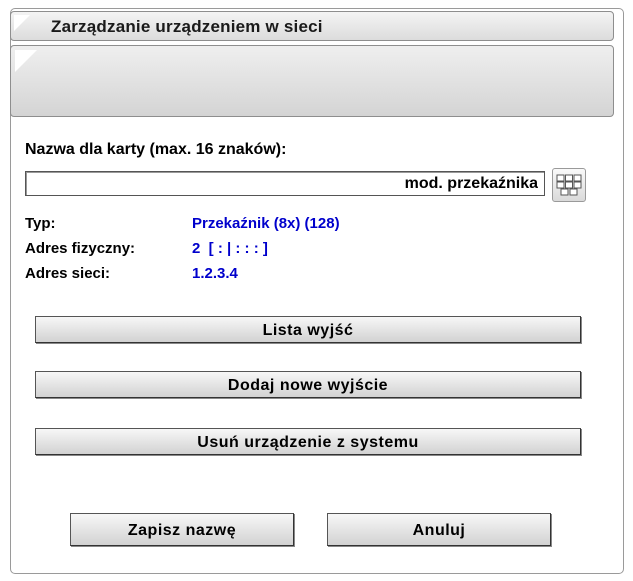 Image resolution: width=633 pixels, height=581 pixels. Describe the element at coordinates (308, 384) in the screenshot. I see `add-output-button: Dodaj nowe wyjście` at that location.